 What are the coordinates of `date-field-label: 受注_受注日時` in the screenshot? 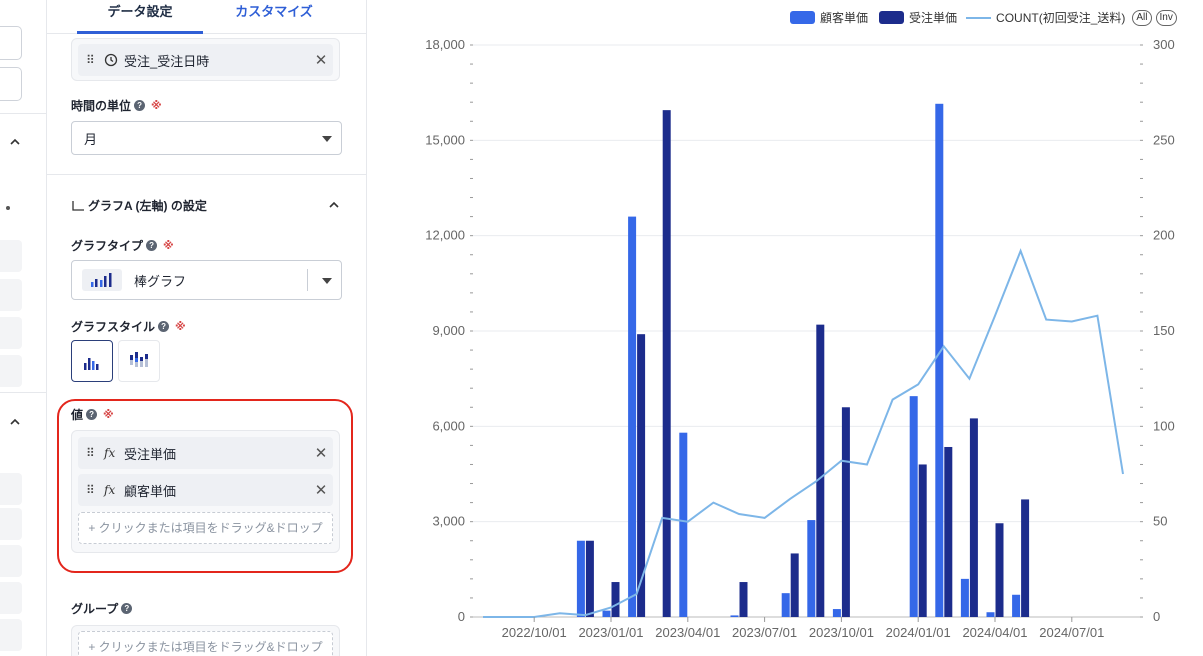 It's located at (167, 61).